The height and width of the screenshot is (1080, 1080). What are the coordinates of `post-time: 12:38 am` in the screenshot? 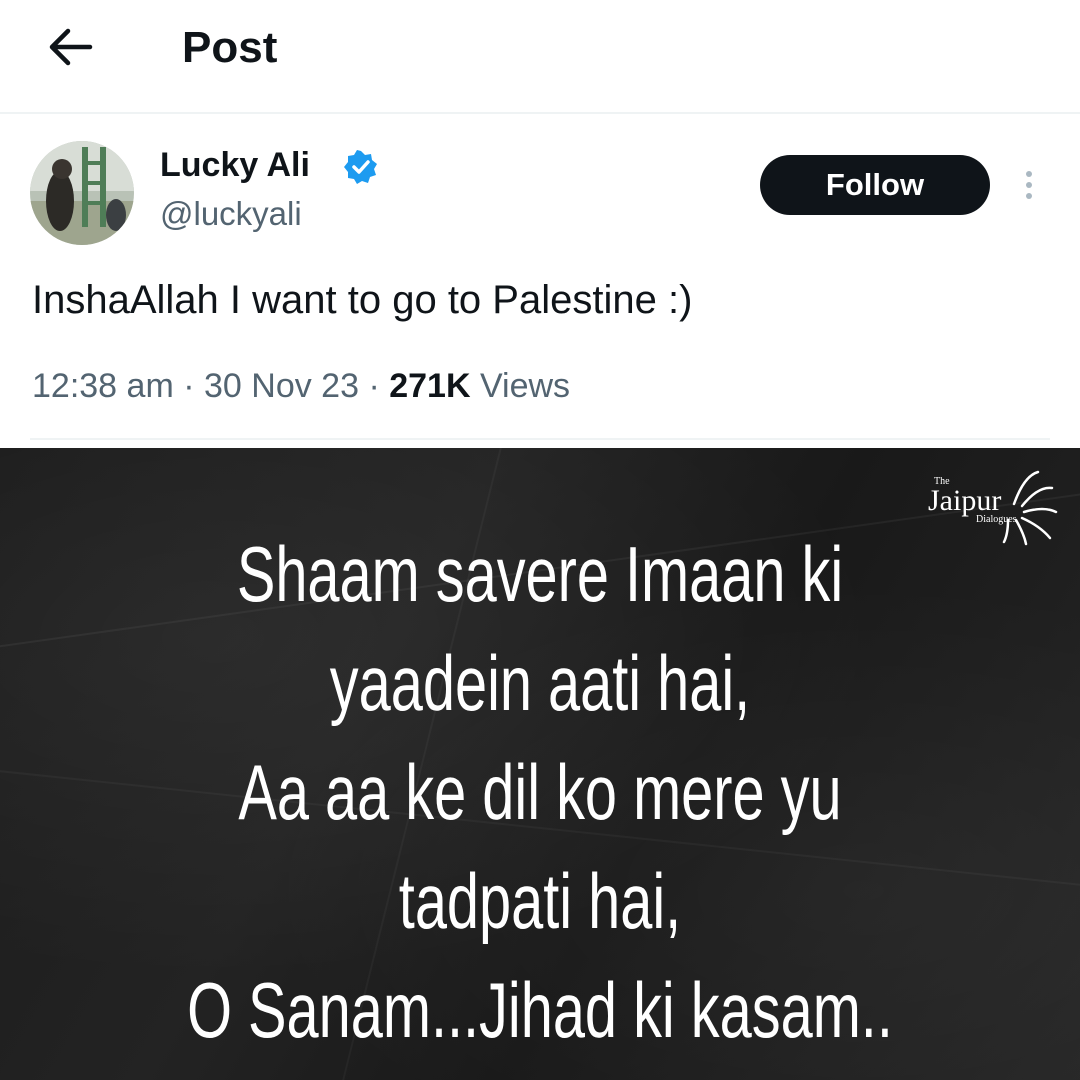 It's located at (103, 386).